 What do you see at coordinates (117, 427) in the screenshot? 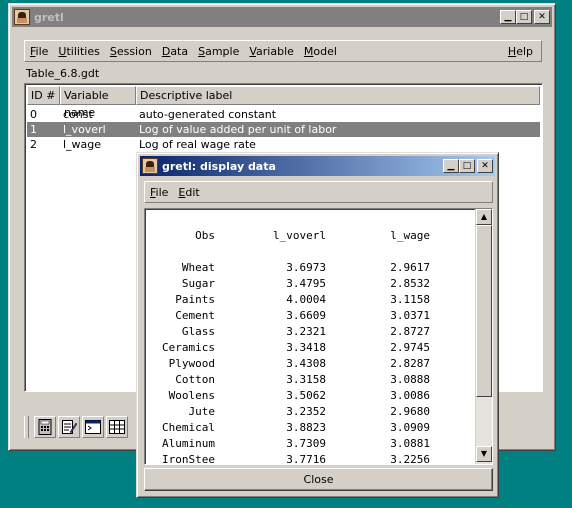
I see `grid-icon` at bounding box center [117, 427].